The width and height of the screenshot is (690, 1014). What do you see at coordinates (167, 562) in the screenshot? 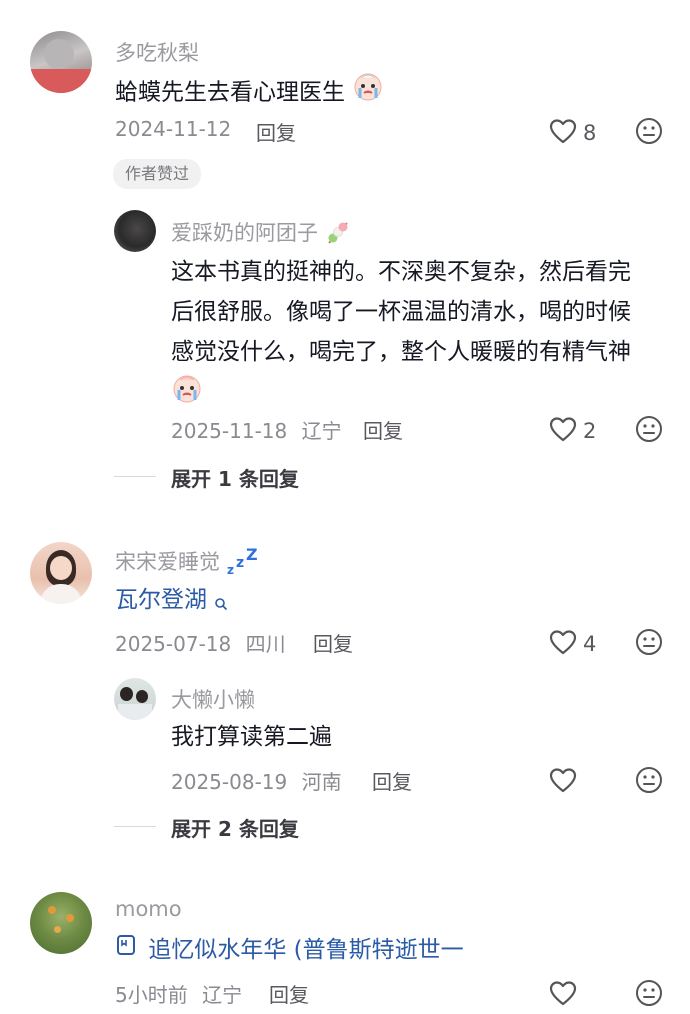
I see `comment-username-text: 宋宋爱睡觉` at bounding box center [167, 562].